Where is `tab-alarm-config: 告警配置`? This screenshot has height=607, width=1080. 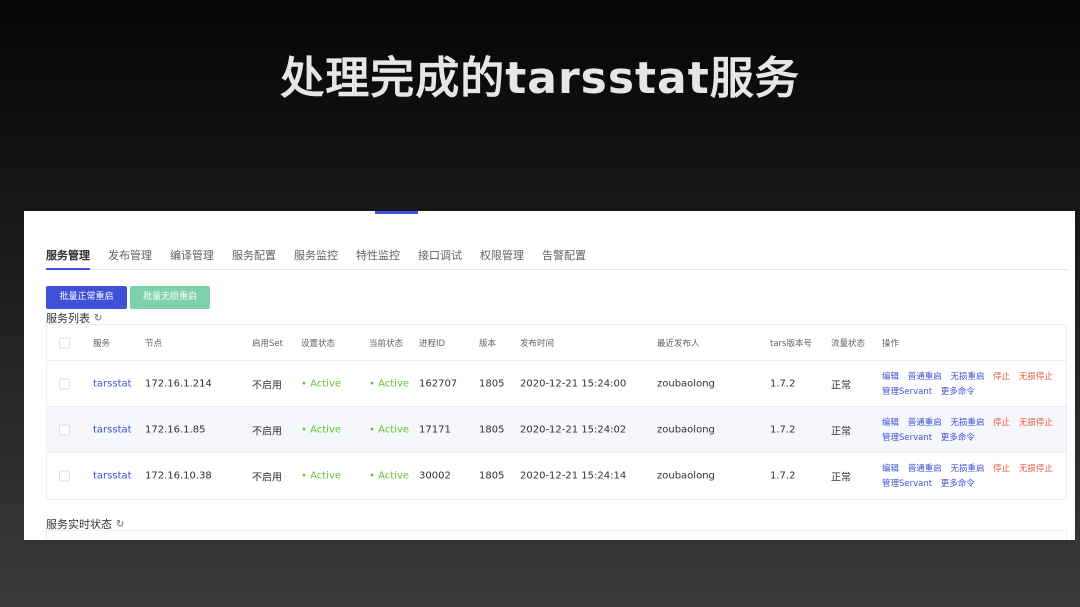 tab-alarm-config: 告警配置 is located at coordinates (564, 255).